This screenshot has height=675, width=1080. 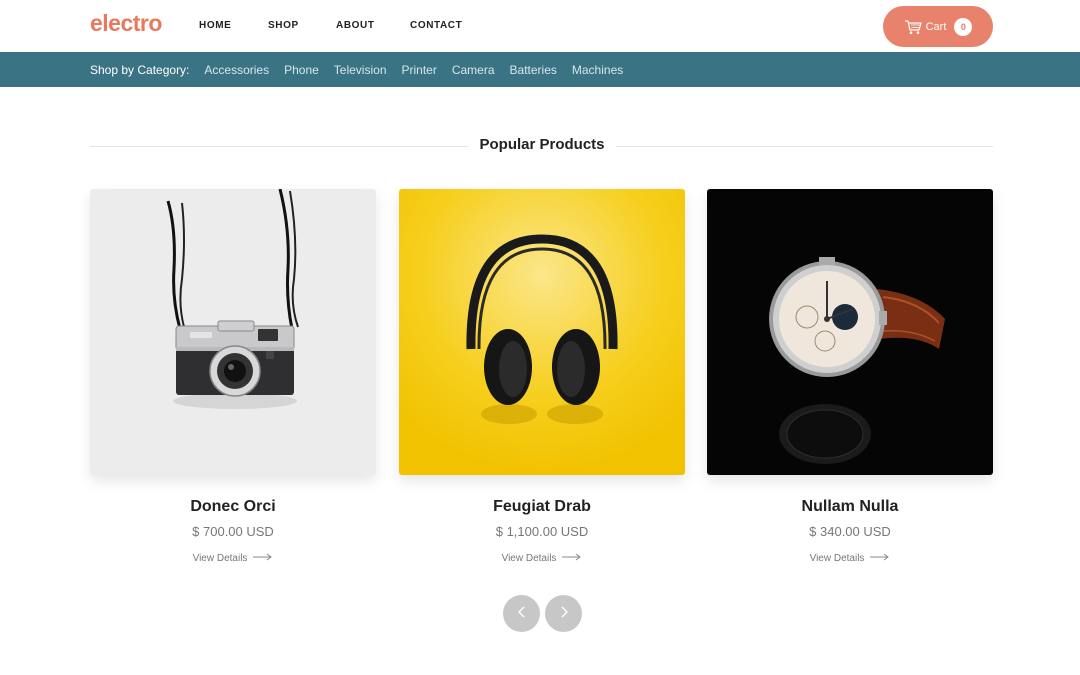 What do you see at coordinates (302, 25) in the screenshot?
I see `nav-shop: SHOP` at bounding box center [302, 25].